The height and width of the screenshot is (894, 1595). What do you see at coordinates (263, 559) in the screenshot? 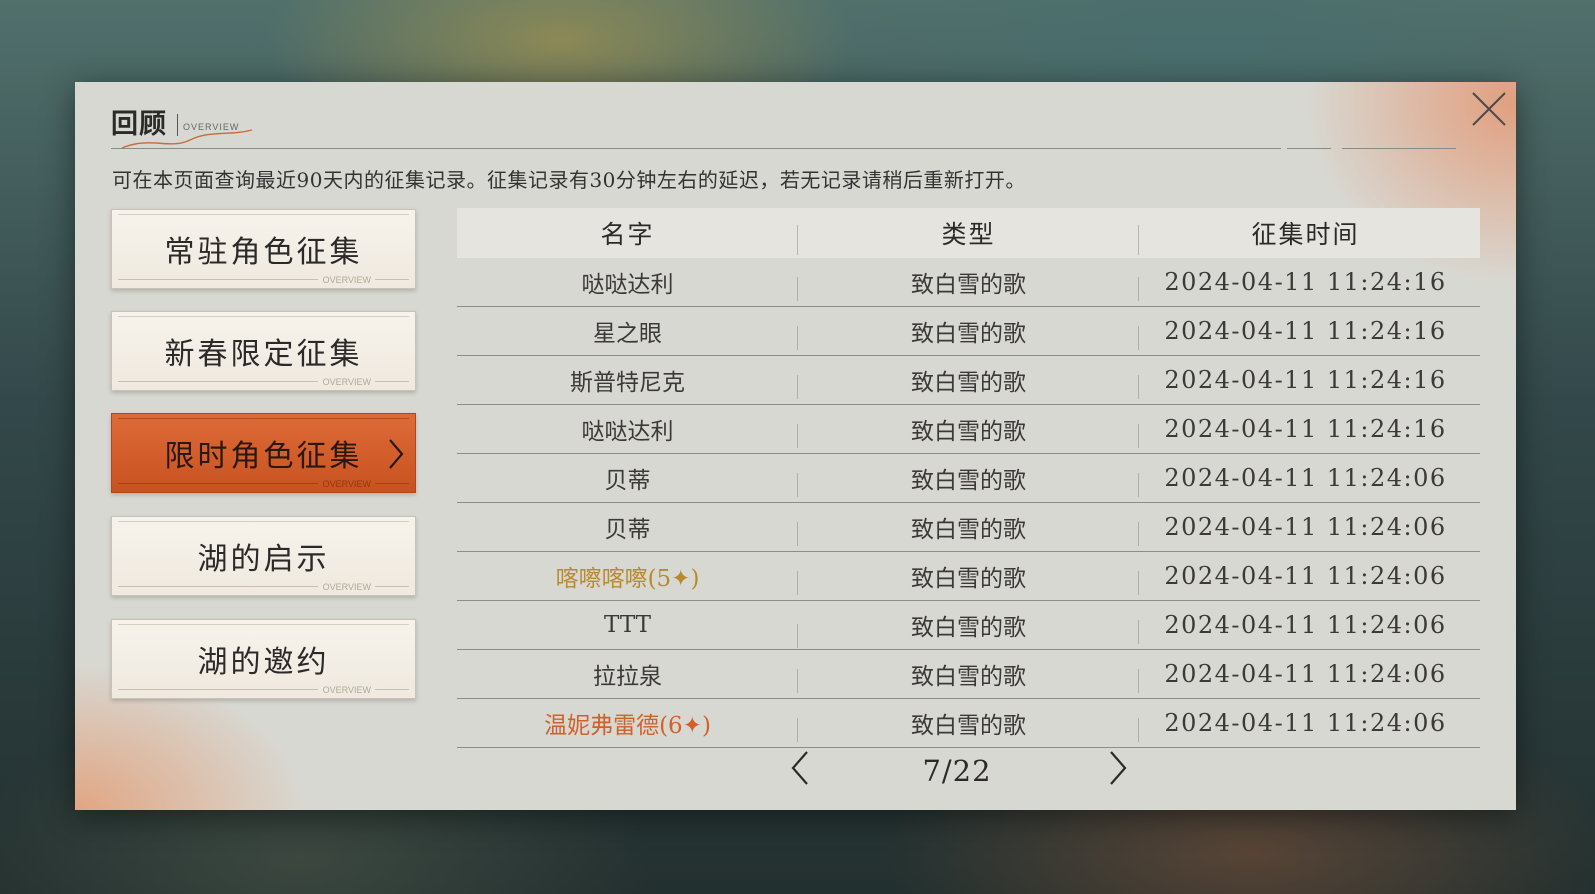
I see `category-label: 湖的启示` at bounding box center [263, 559].